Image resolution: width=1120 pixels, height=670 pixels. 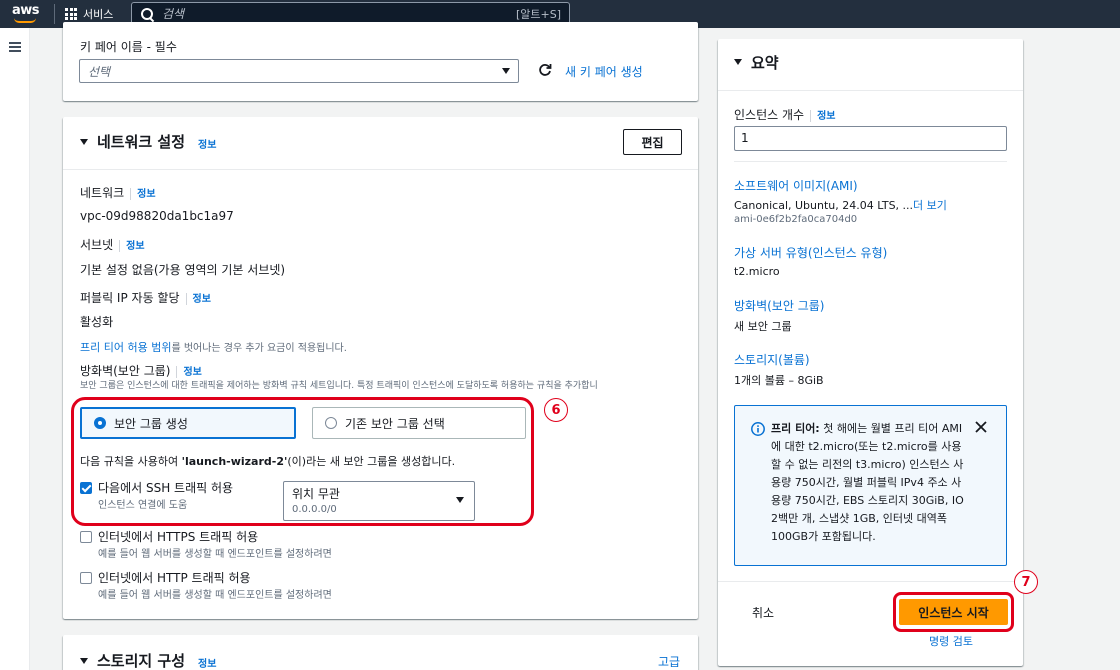 I want to click on review-commands-link: 명령 검토, so click(x=951, y=641).